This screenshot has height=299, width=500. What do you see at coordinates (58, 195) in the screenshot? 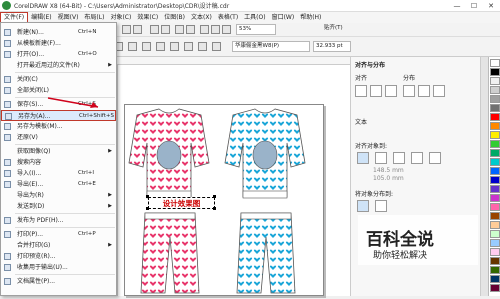
I see `file-menu-item: 导出为(R) ▶` at bounding box center [58, 195].